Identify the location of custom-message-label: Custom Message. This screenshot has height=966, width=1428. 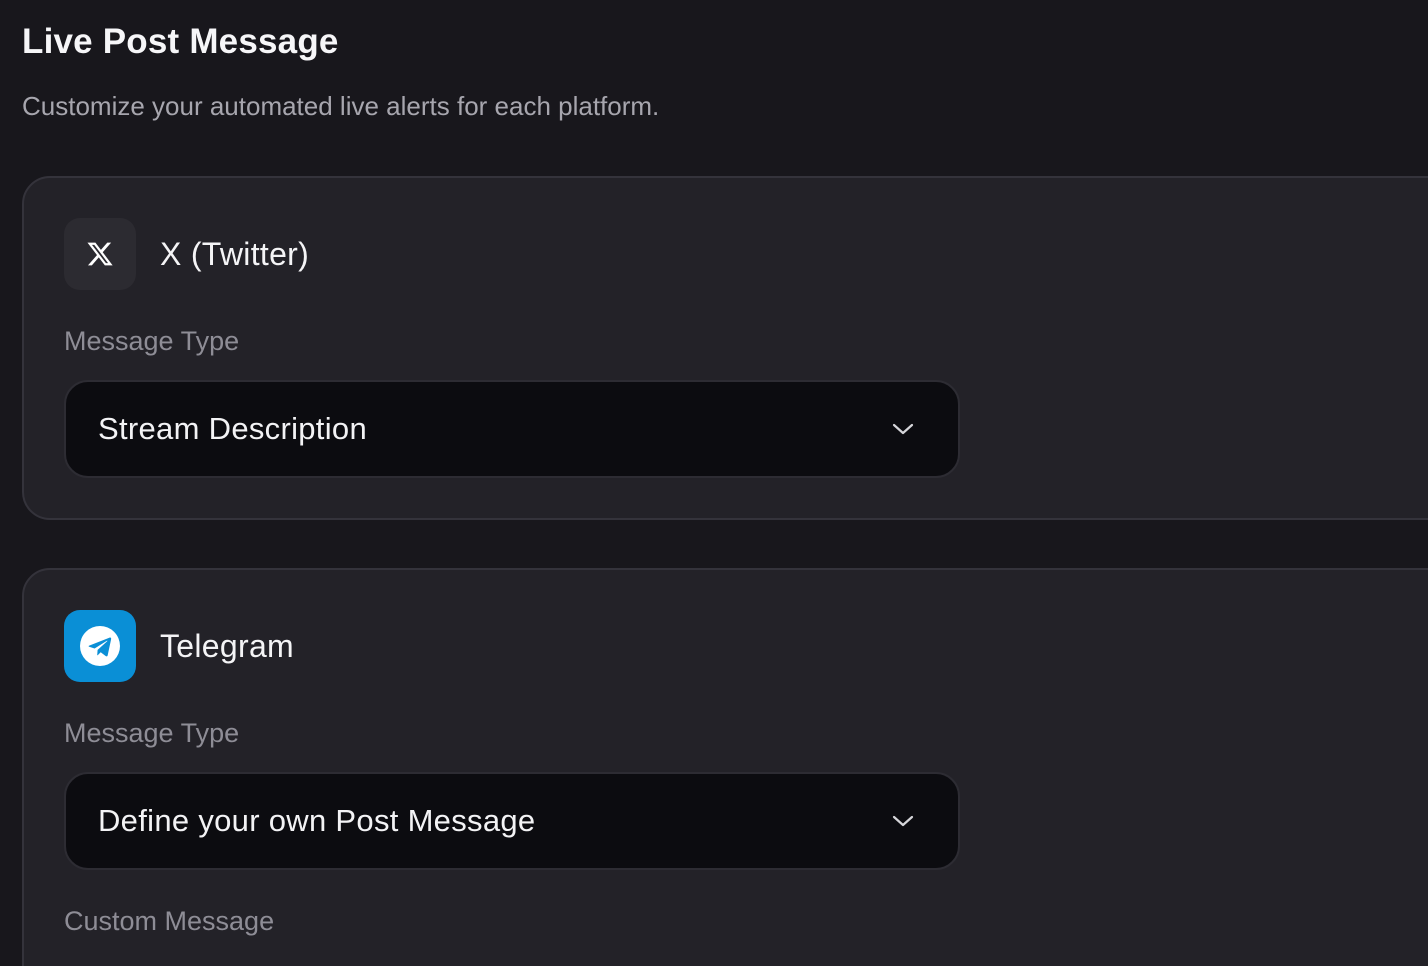
(169, 921).